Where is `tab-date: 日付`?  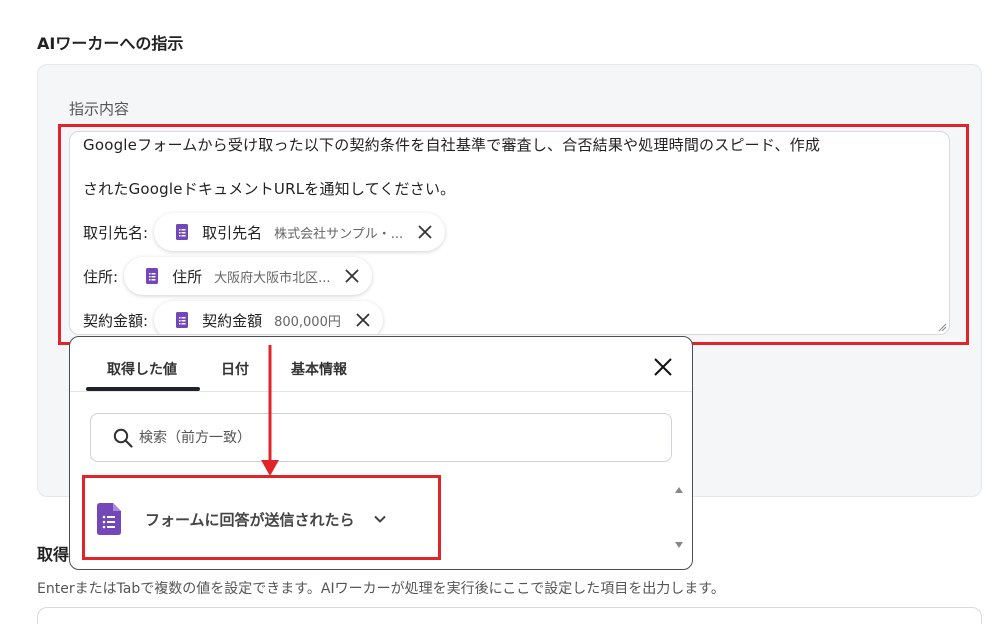
tab-date: 日付 is located at coordinates (235, 369).